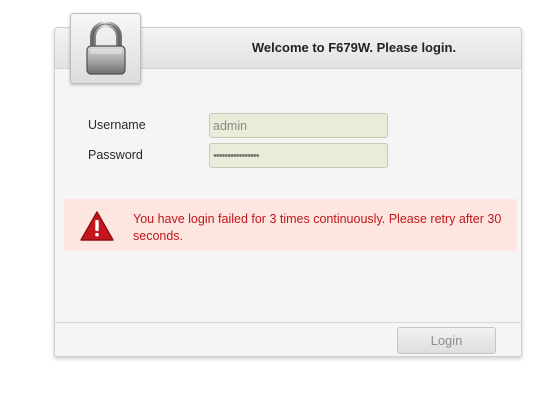  Describe the element at coordinates (298, 155) in the screenshot. I see `password-input` at that location.